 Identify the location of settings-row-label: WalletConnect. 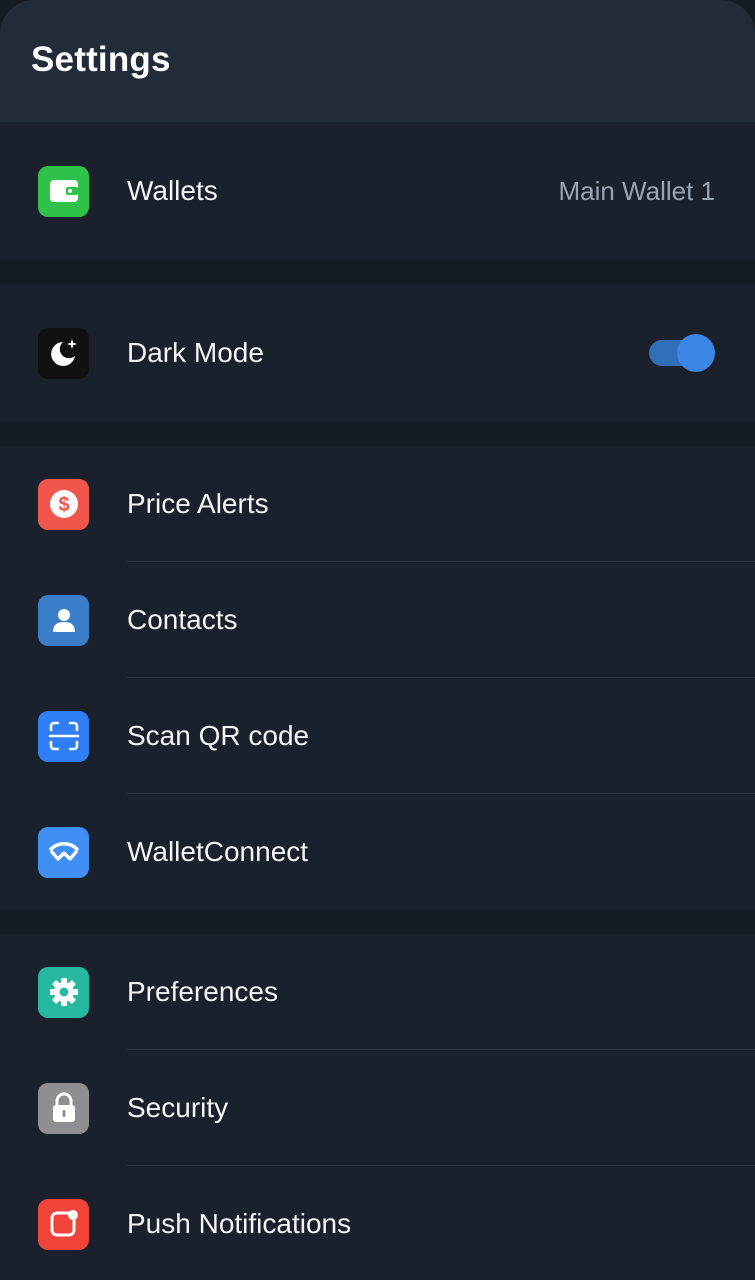
(218, 851).